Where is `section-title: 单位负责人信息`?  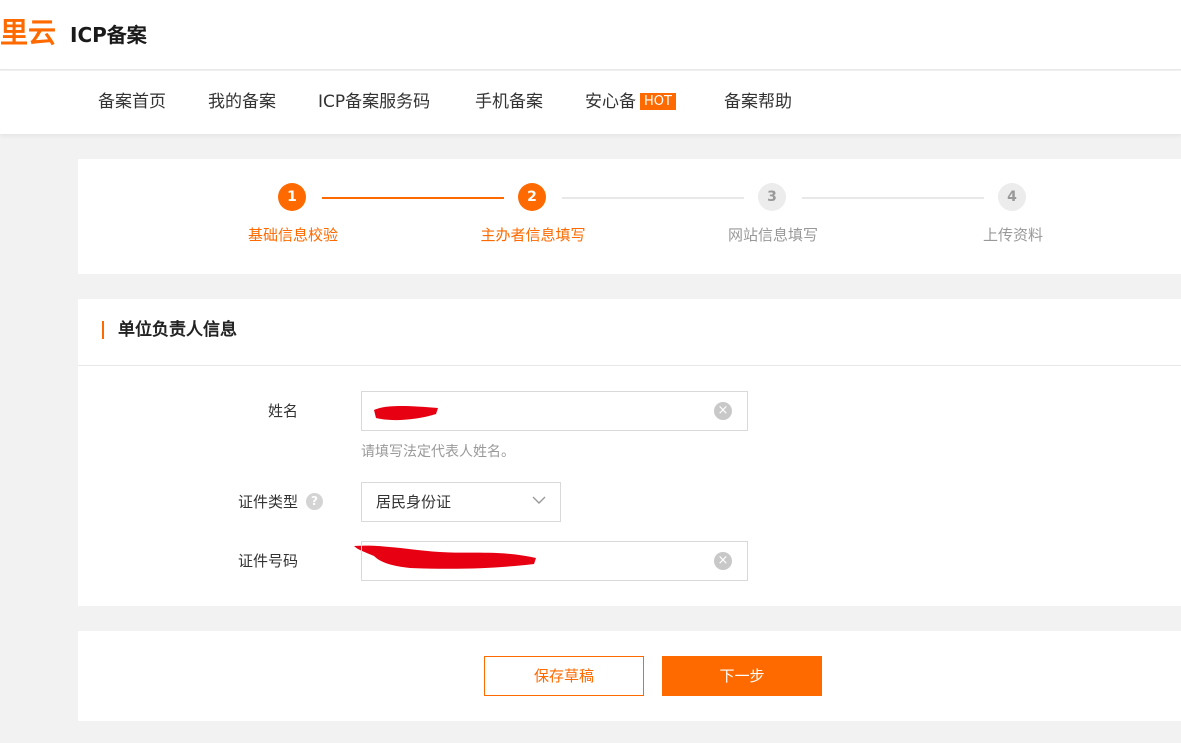 section-title: 单位负责人信息 is located at coordinates (177, 330).